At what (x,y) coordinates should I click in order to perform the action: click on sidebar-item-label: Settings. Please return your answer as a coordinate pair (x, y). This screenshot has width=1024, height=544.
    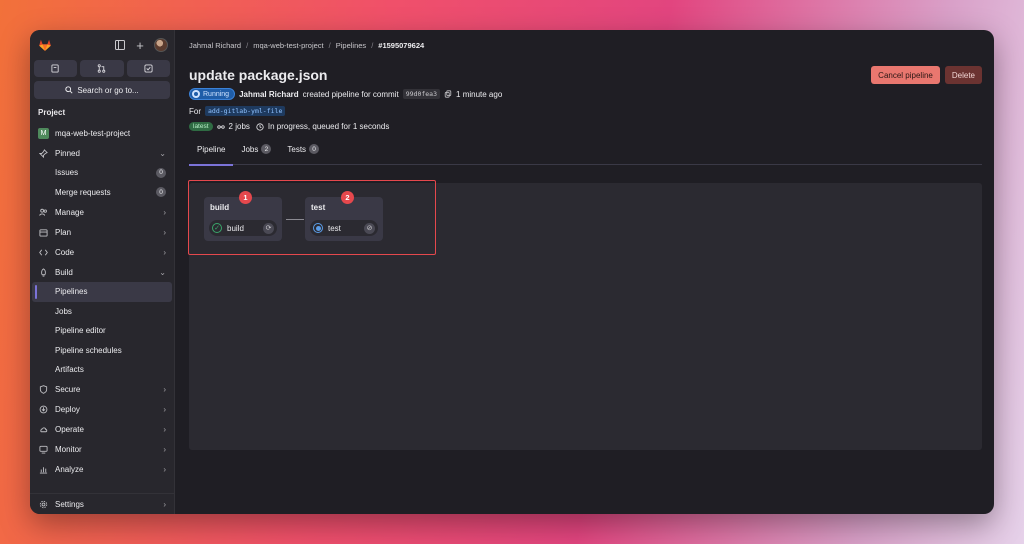
    Looking at the image, I should click on (69, 504).